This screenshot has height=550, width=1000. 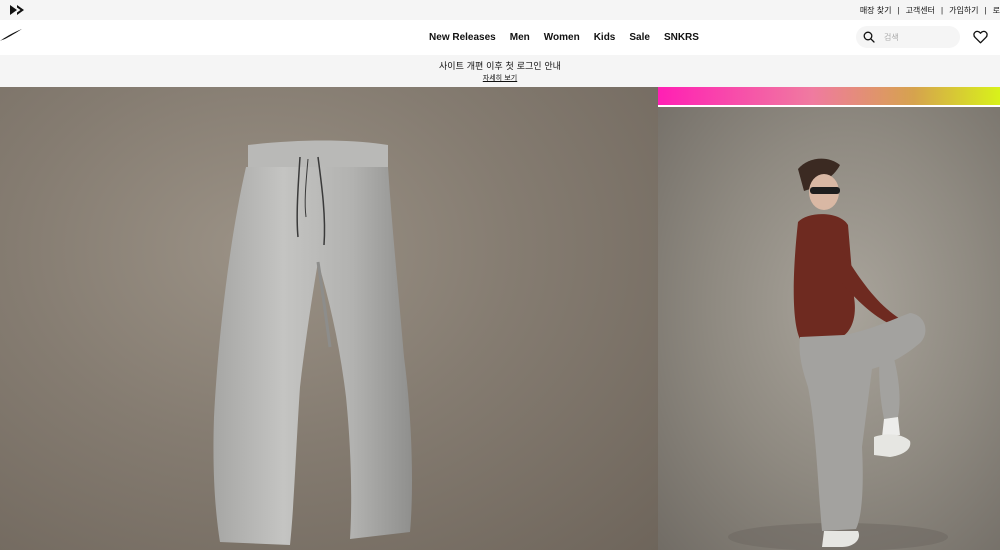 I want to click on utility-links: 매장 찾기 | 고객센터 | 가입하기 | 로, so click(x=927, y=10).